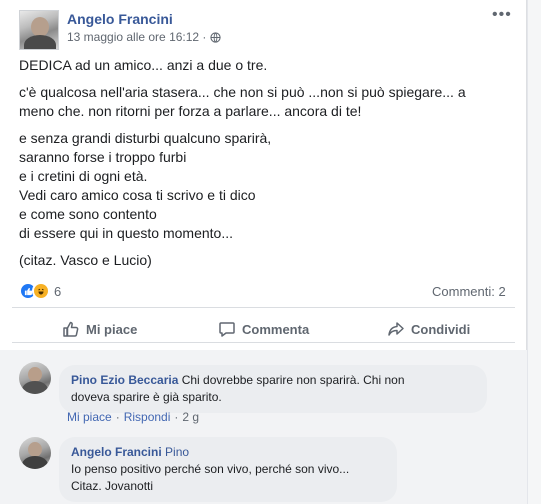  What do you see at coordinates (85, 260) in the screenshot?
I see `post-paragraph-4: (citaz. Vasco e Lucio)` at bounding box center [85, 260].